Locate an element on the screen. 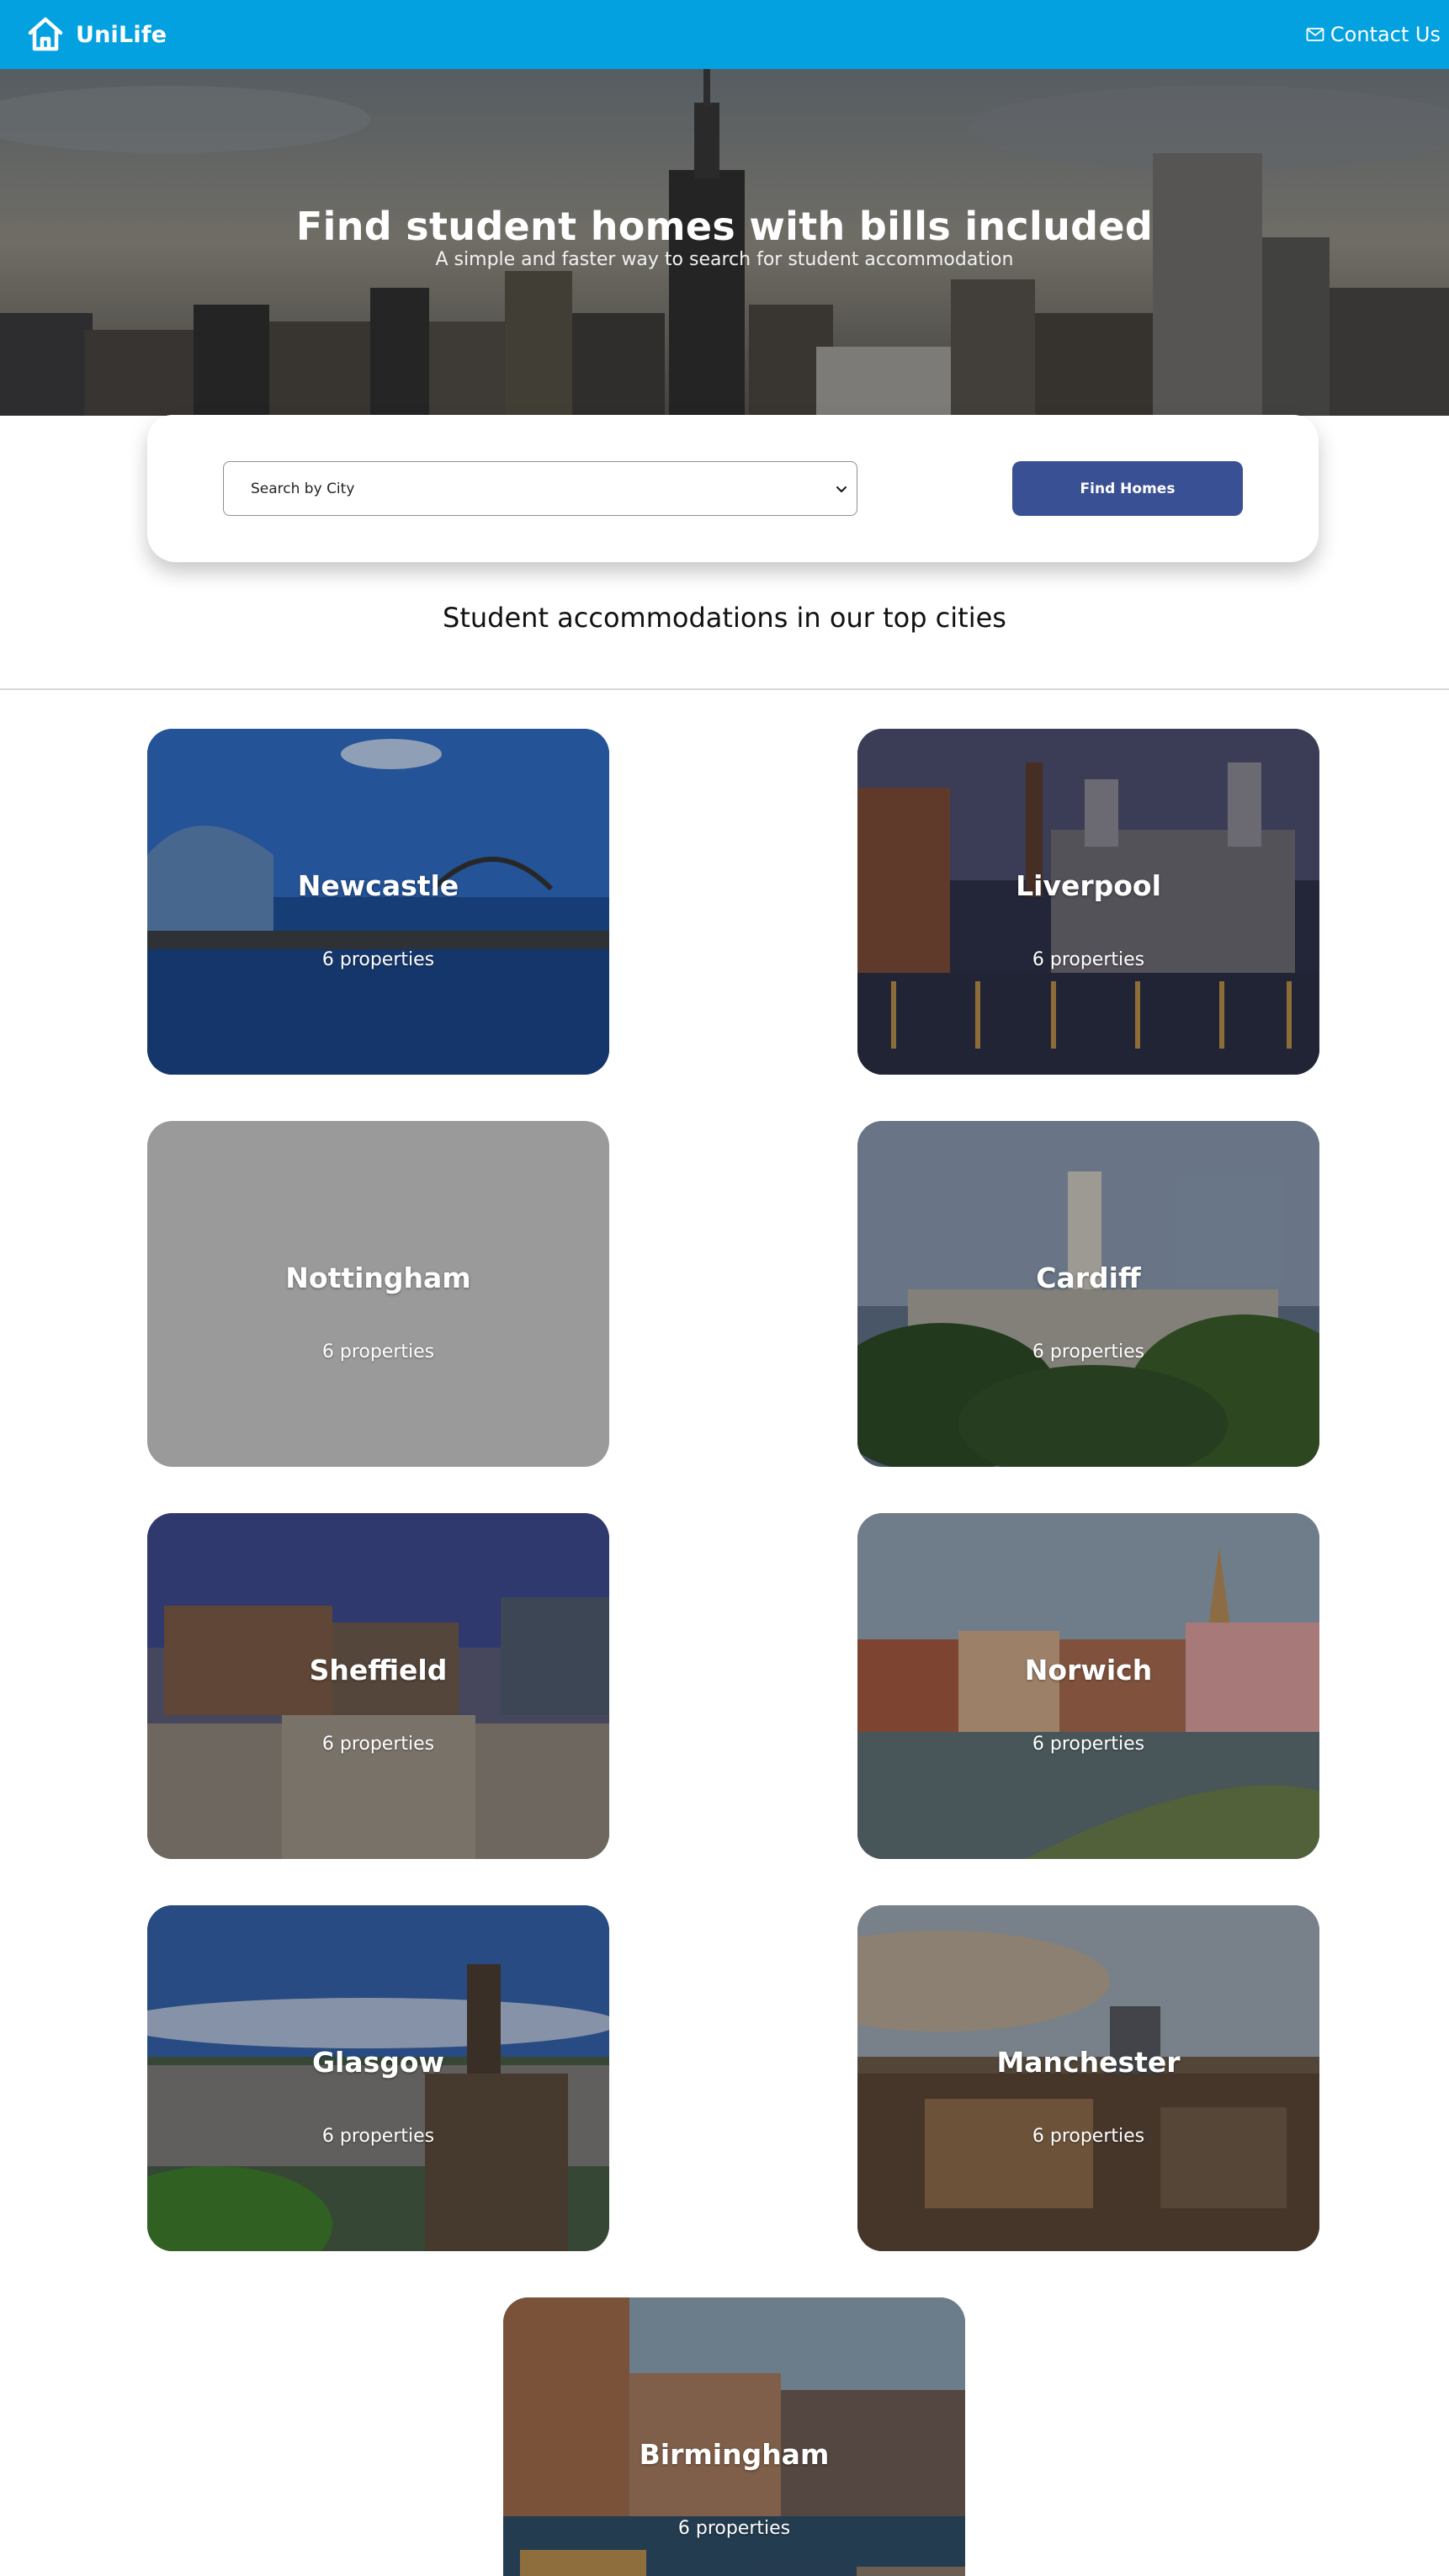  city-card-sheffield: Sheffield 6 properties is located at coordinates (378, 1686).